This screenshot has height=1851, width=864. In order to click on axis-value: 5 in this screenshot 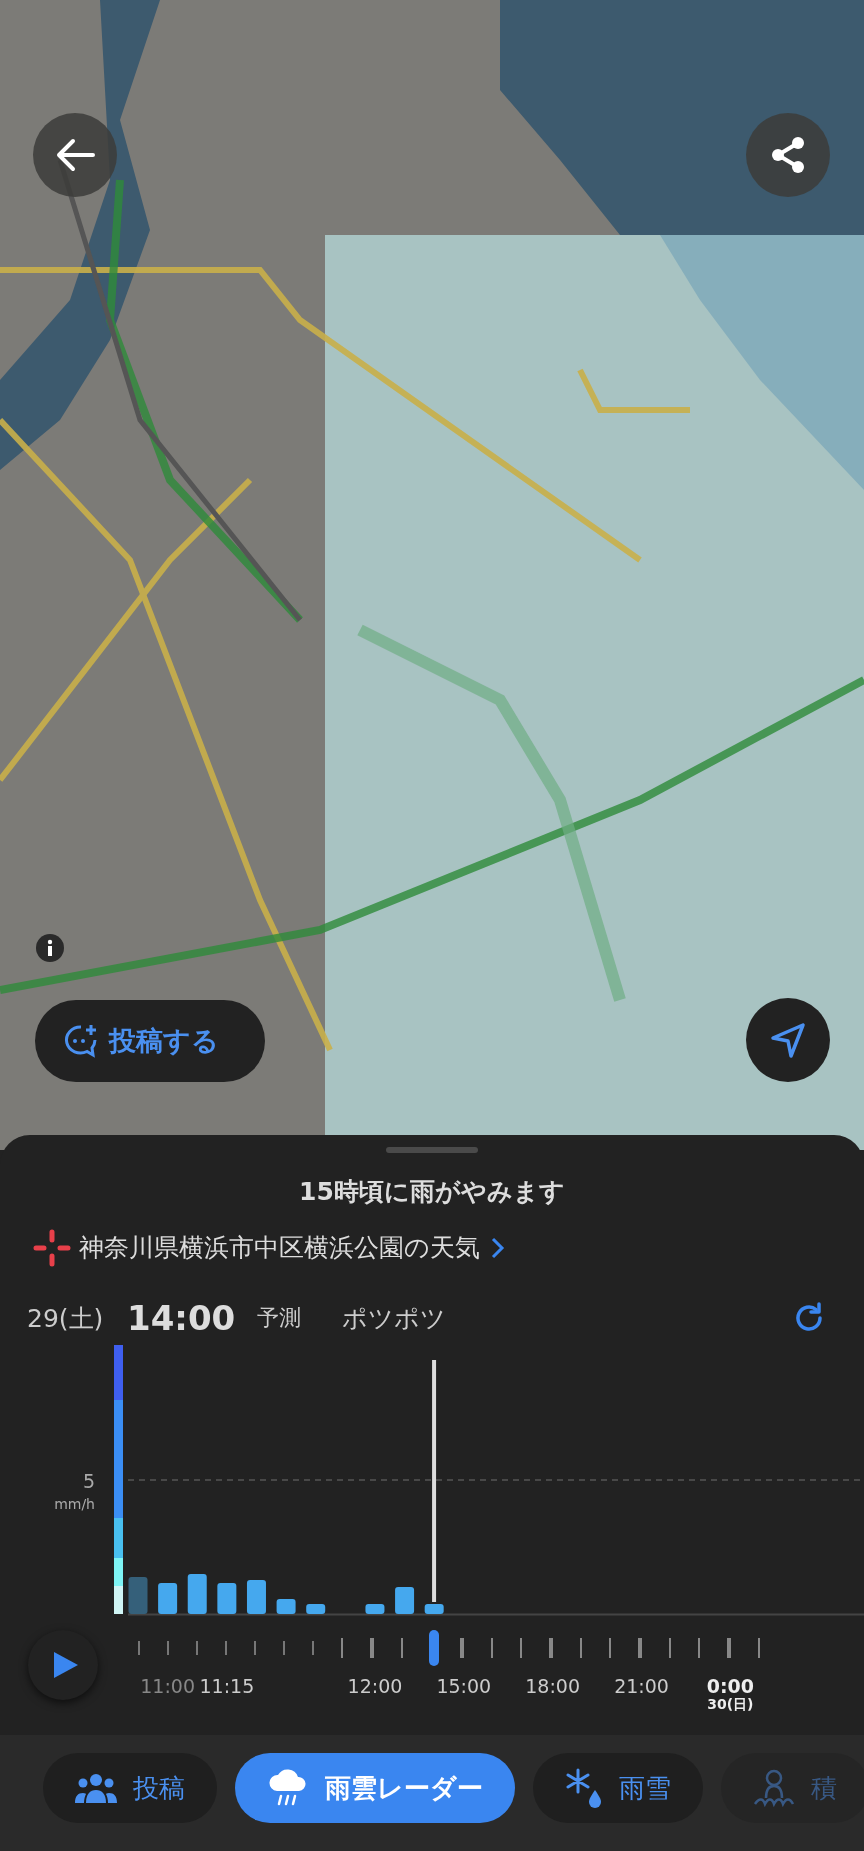, I will do `click(88, 1481)`.